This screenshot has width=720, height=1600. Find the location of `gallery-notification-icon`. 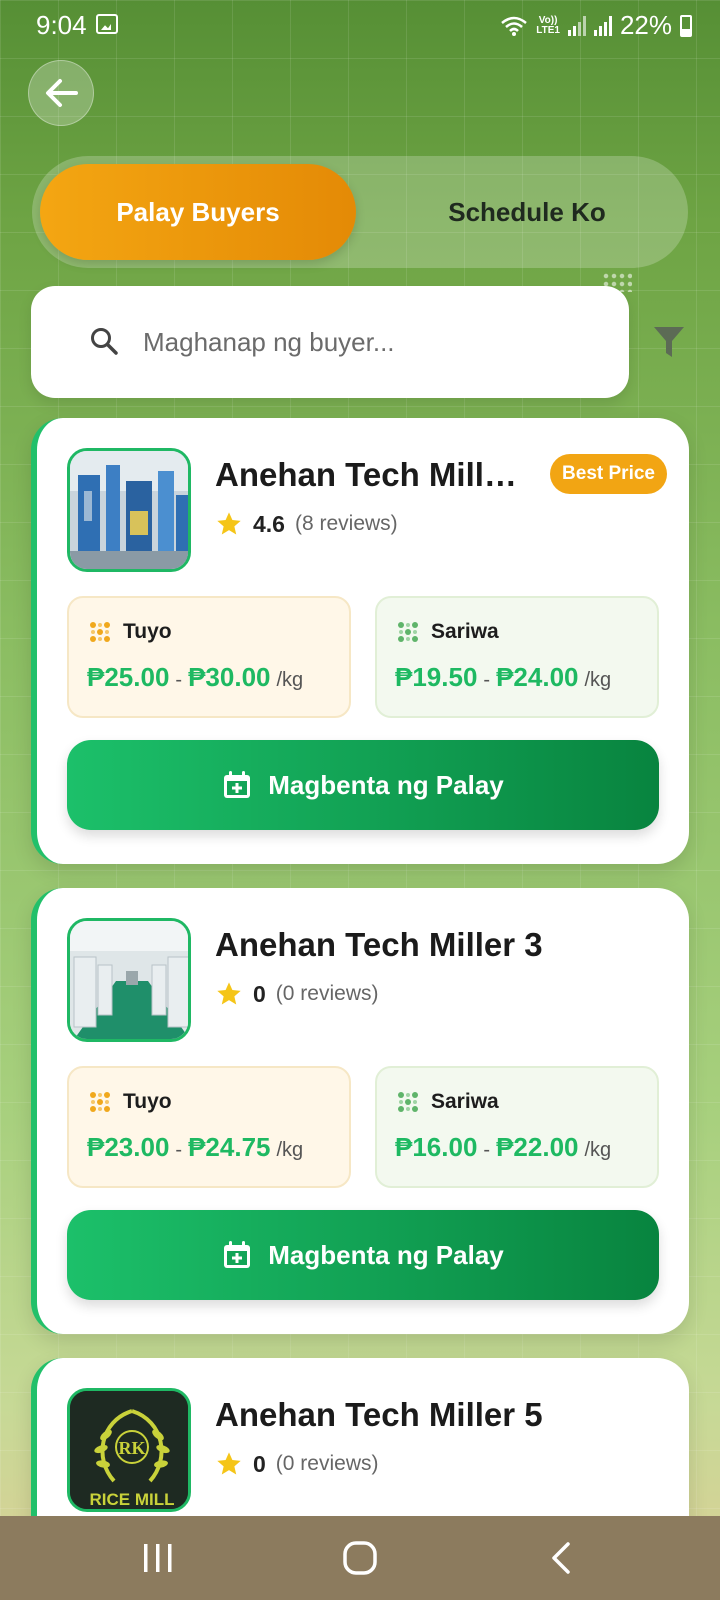

gallery-notification-icon is located at coordinates (107, 24).